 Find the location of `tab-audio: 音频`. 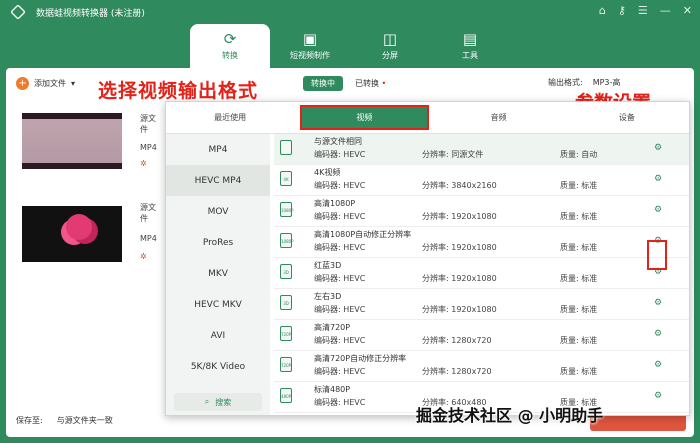

tab-audio: 音频 is located at coordinates (499, 117).